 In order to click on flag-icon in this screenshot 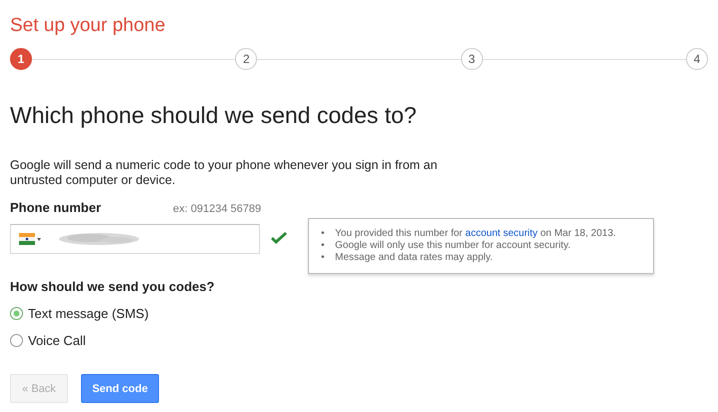, I will do `click(30, 239)`.